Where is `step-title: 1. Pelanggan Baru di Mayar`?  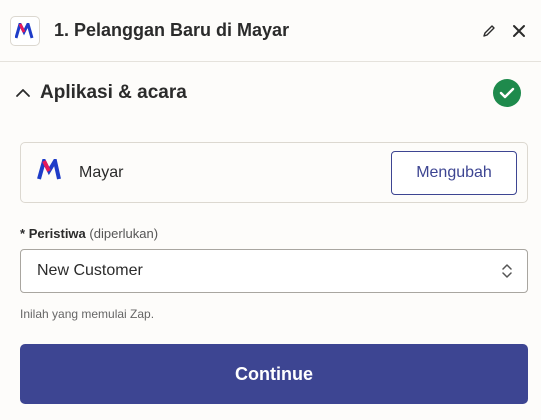 step-title: 1. Pelanggan Baru di Mayar is located at coordinates (172, 30).